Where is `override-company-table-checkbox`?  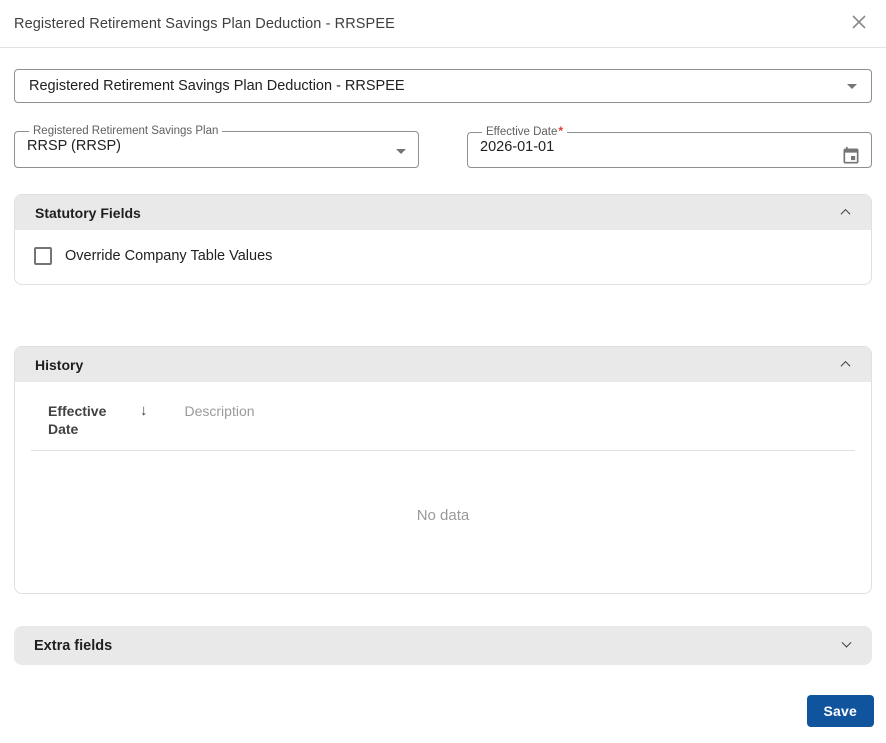 override-company-table-checkbox is located at coordinates (43, 256).